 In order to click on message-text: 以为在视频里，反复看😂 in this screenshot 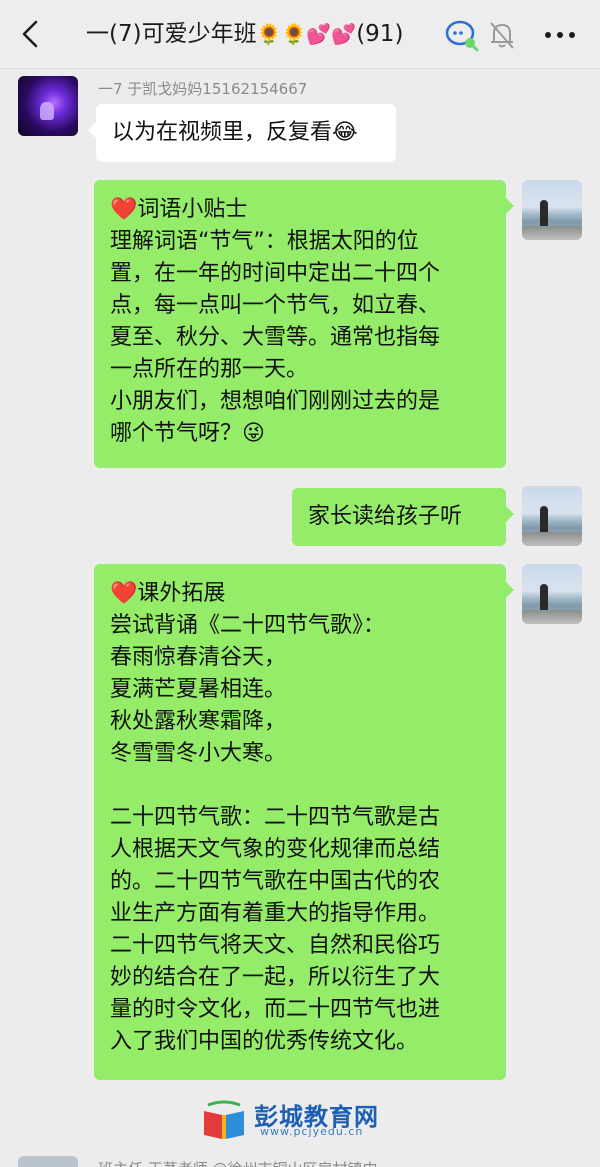, I will do `click(235, 132)`.